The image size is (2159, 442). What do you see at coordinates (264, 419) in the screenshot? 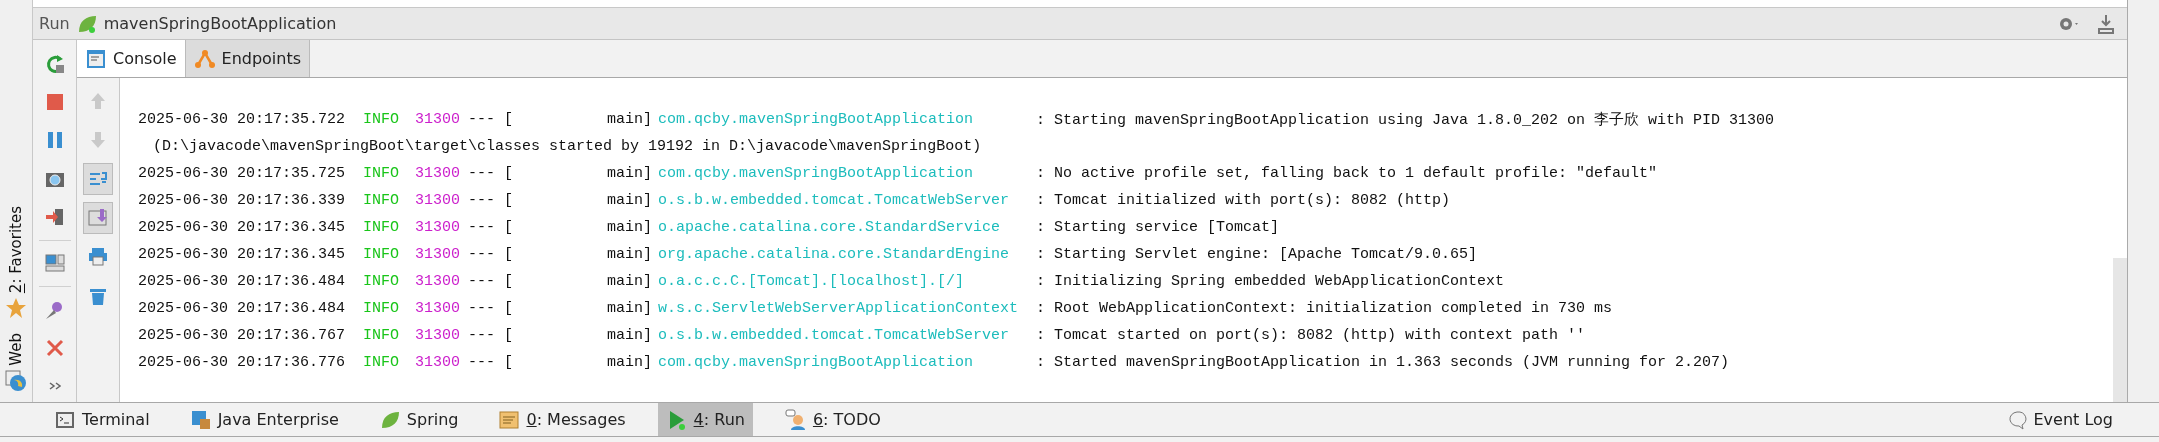
I see `tool-window-tab: Java Enterprise` at bounding box center [264, 419].